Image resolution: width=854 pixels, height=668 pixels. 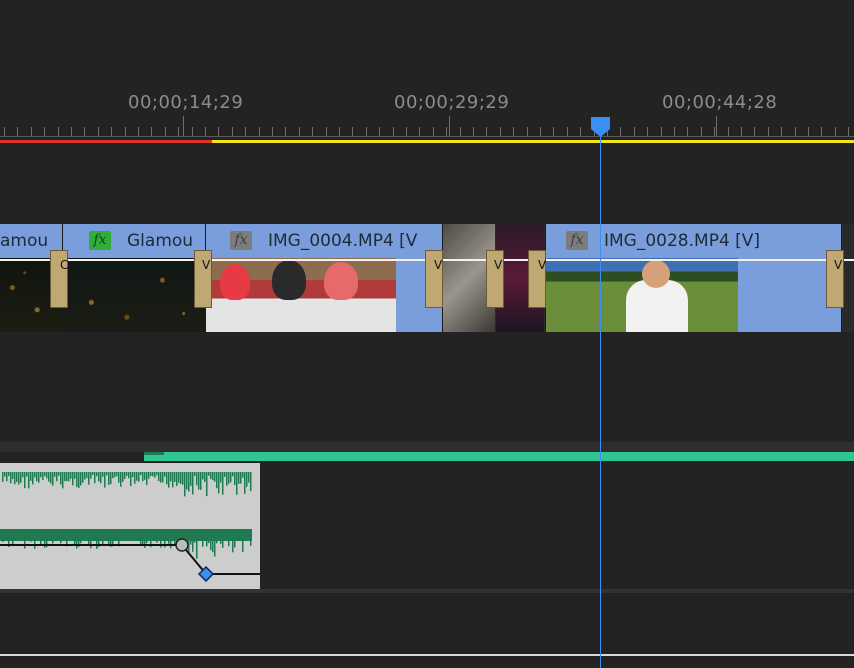 What do you see at coordinates (182, 545) in the screenshot?
I see `keyframe-icon` at bounding box center [182, 545].